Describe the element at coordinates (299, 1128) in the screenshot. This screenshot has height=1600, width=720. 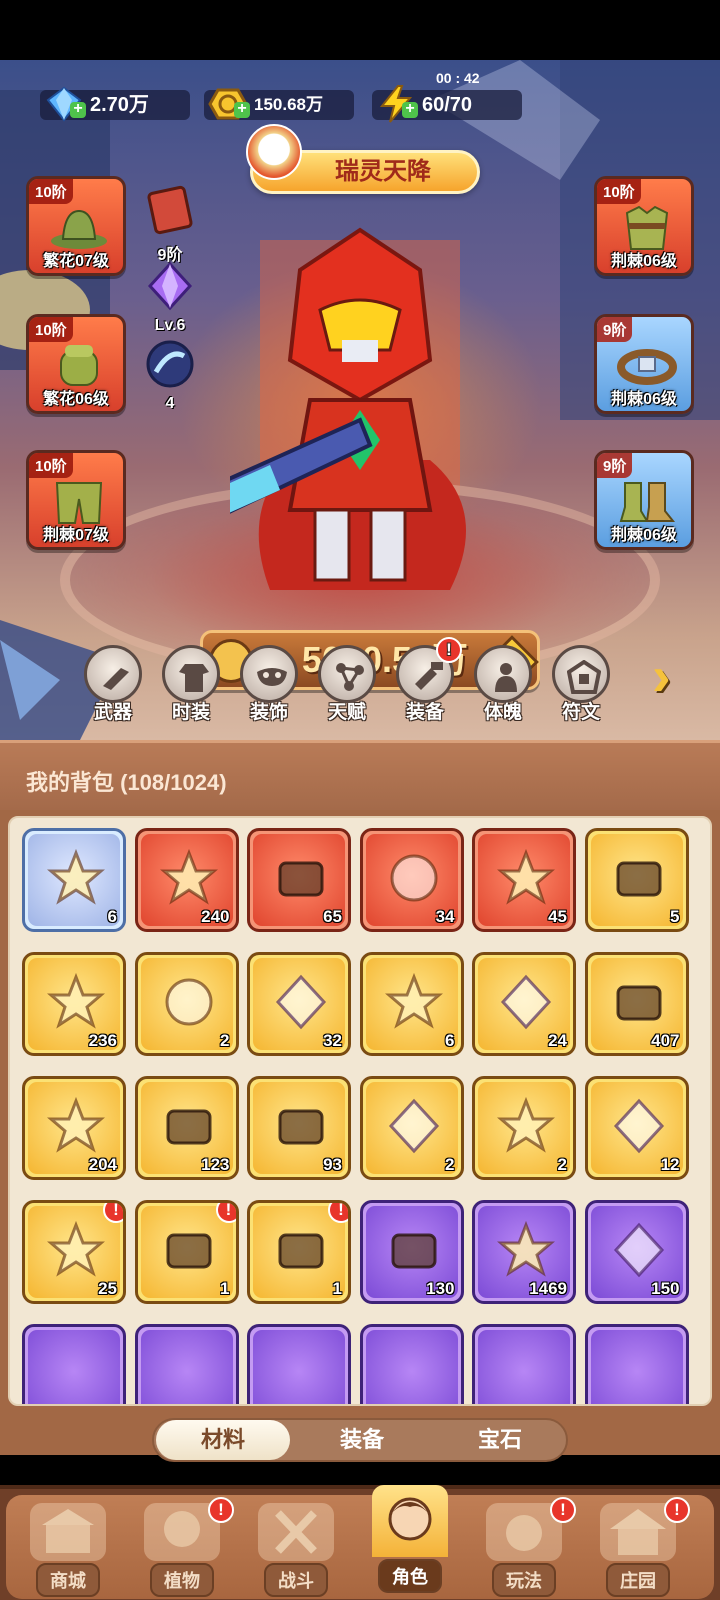
I see `backpack-item: 93` at that location.